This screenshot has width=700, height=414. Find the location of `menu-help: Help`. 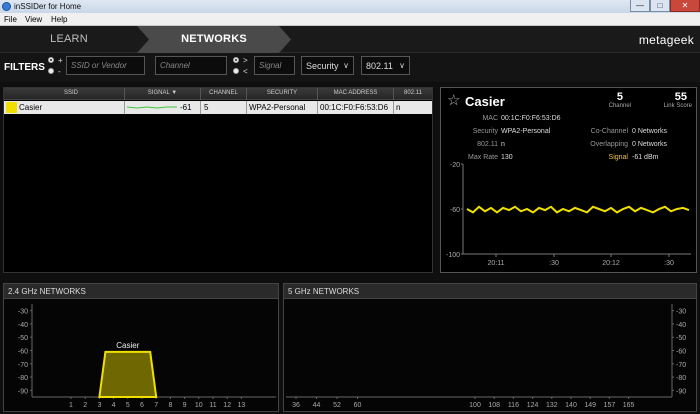

menu-help: Help is located at coordinates (59, 19).